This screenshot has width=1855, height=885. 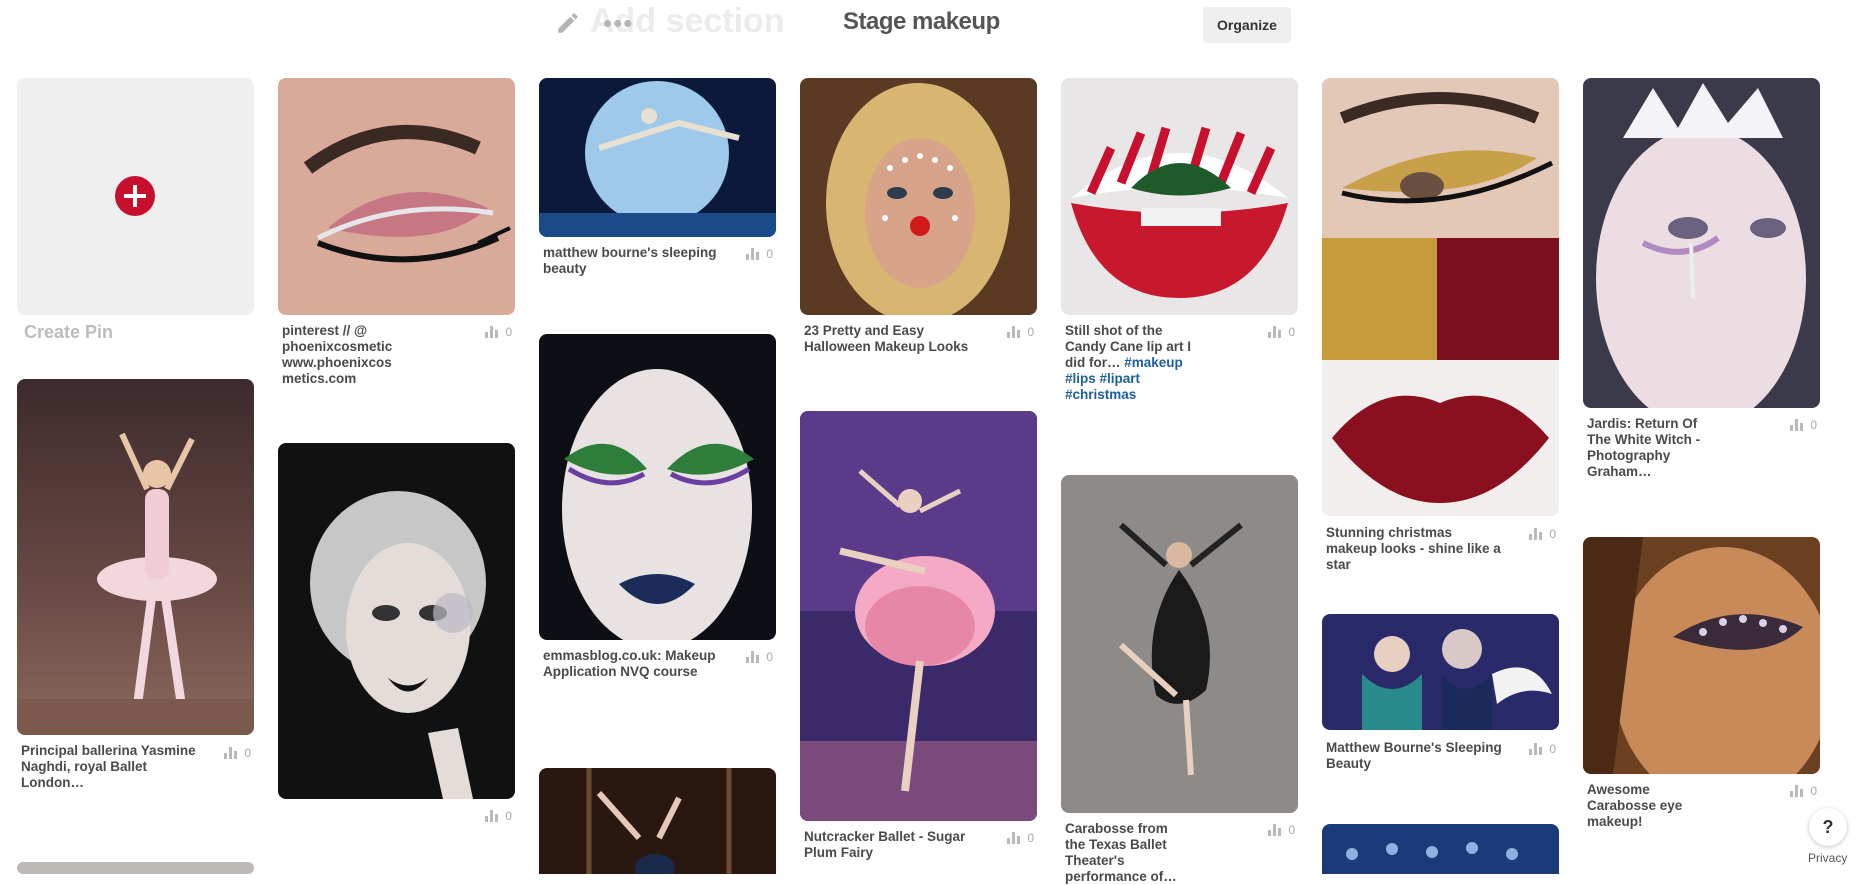 I want to click on pin-description: matthew bourne's sleeping beauty, so click(x=631, y=261).